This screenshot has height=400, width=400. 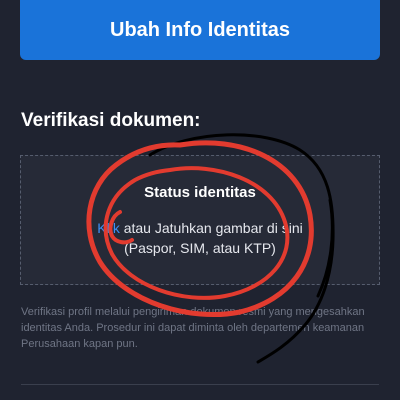 What do you see at coordinates (200, 192) in the screenshot?
I see `identity-status-title: Status identitas` at bounding box center [200, 192].